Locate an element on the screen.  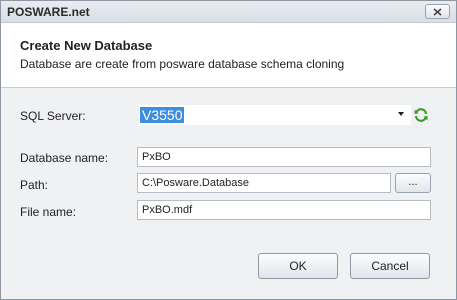
close-icon is located at coordinates (437, 11).